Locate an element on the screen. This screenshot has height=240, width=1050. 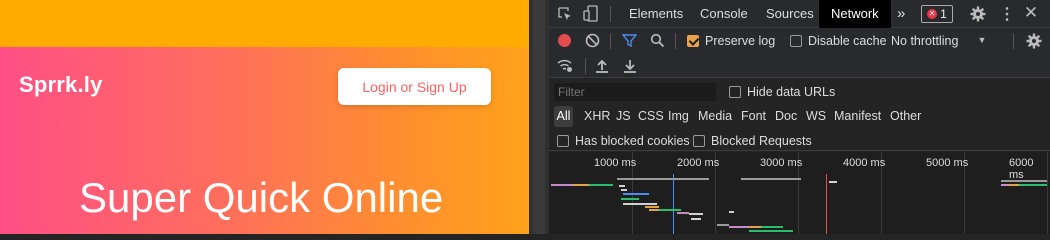
timeline-tick-label: 2000 ms is located at coordinates (698, 163).